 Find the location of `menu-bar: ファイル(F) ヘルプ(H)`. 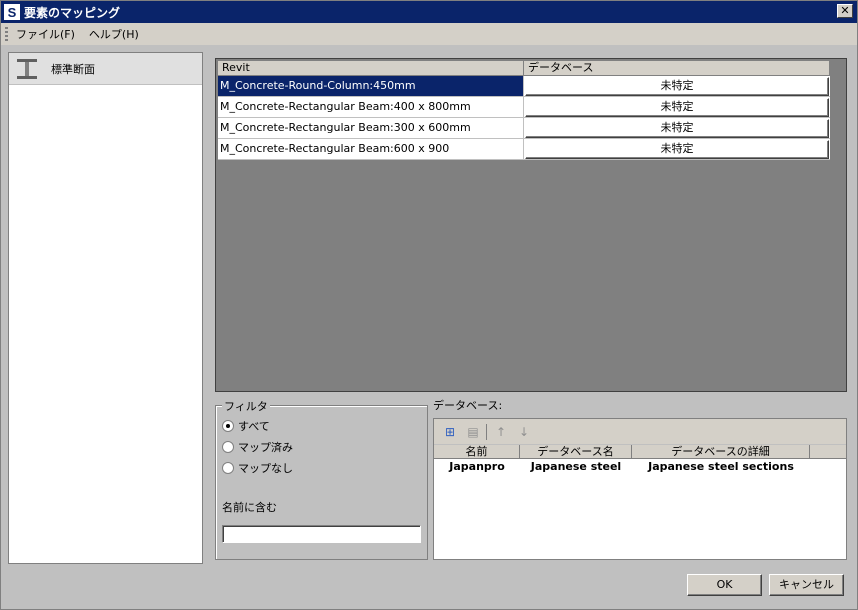

menu-bar: ファイル(F) ヘルプ(H) is located at coordinates (429, 34).